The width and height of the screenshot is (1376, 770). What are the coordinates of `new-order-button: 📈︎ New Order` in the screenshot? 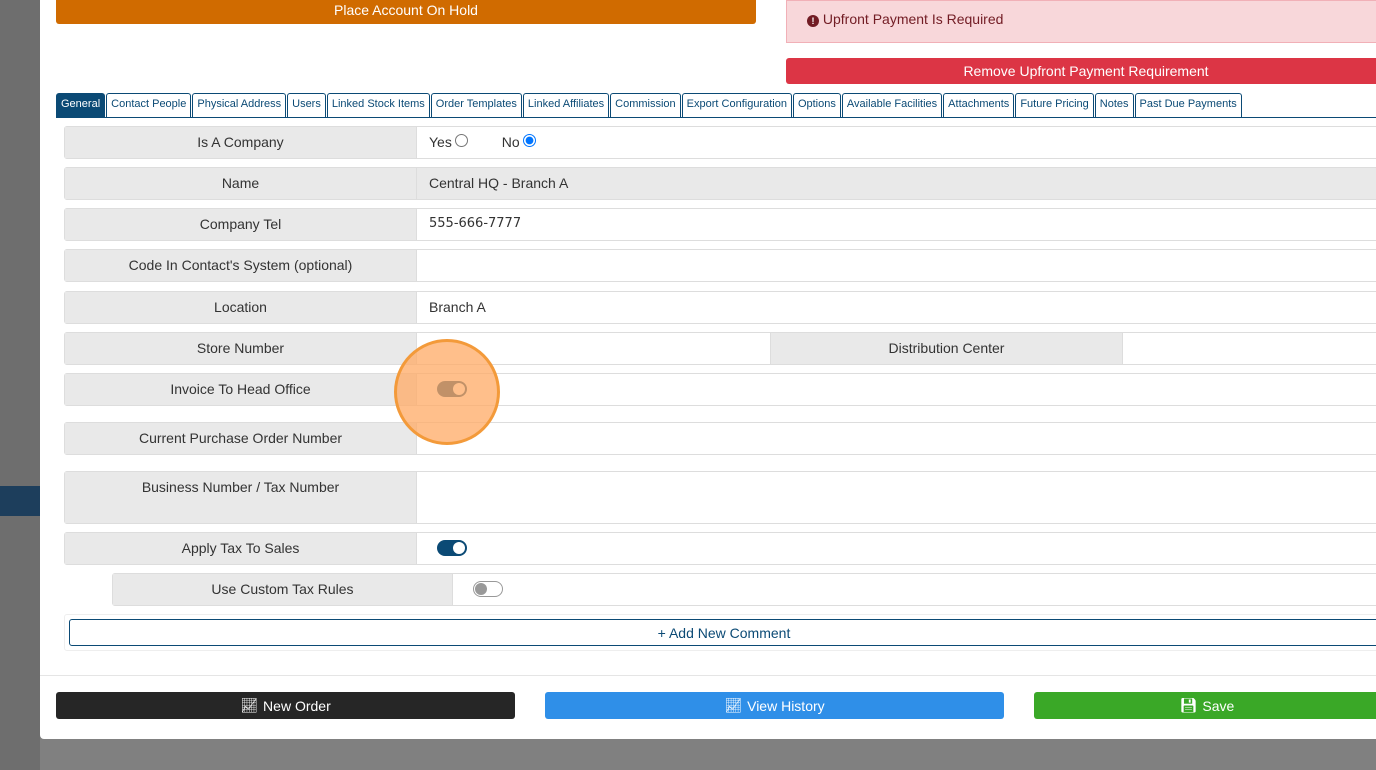 It's located at (285, 705).